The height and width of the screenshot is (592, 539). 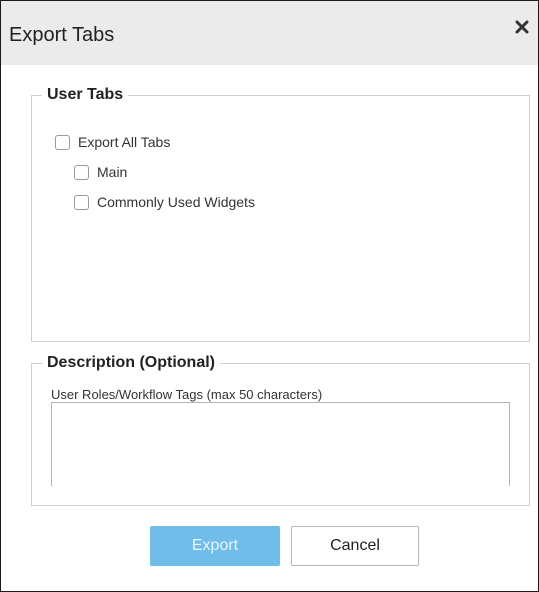 I want to click on tab-checkbox-commonly-used-widgets: Commonly Used Widgets, so click(x=164, y=202).